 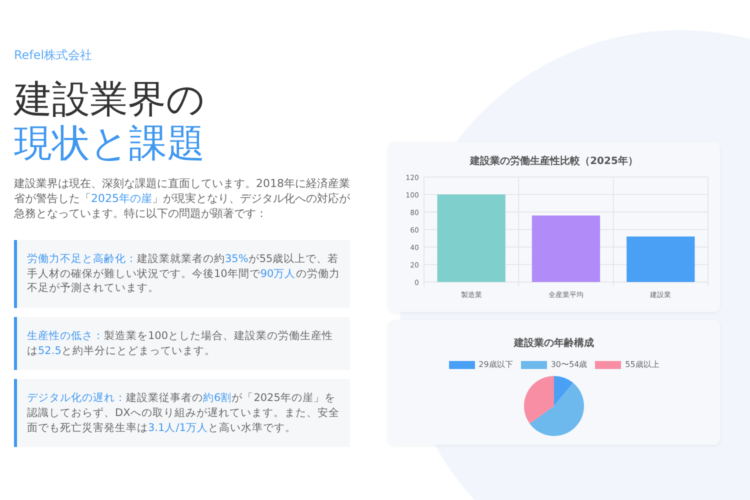 I want to click on pie-chart-drawing, so click(x=554, y=406).